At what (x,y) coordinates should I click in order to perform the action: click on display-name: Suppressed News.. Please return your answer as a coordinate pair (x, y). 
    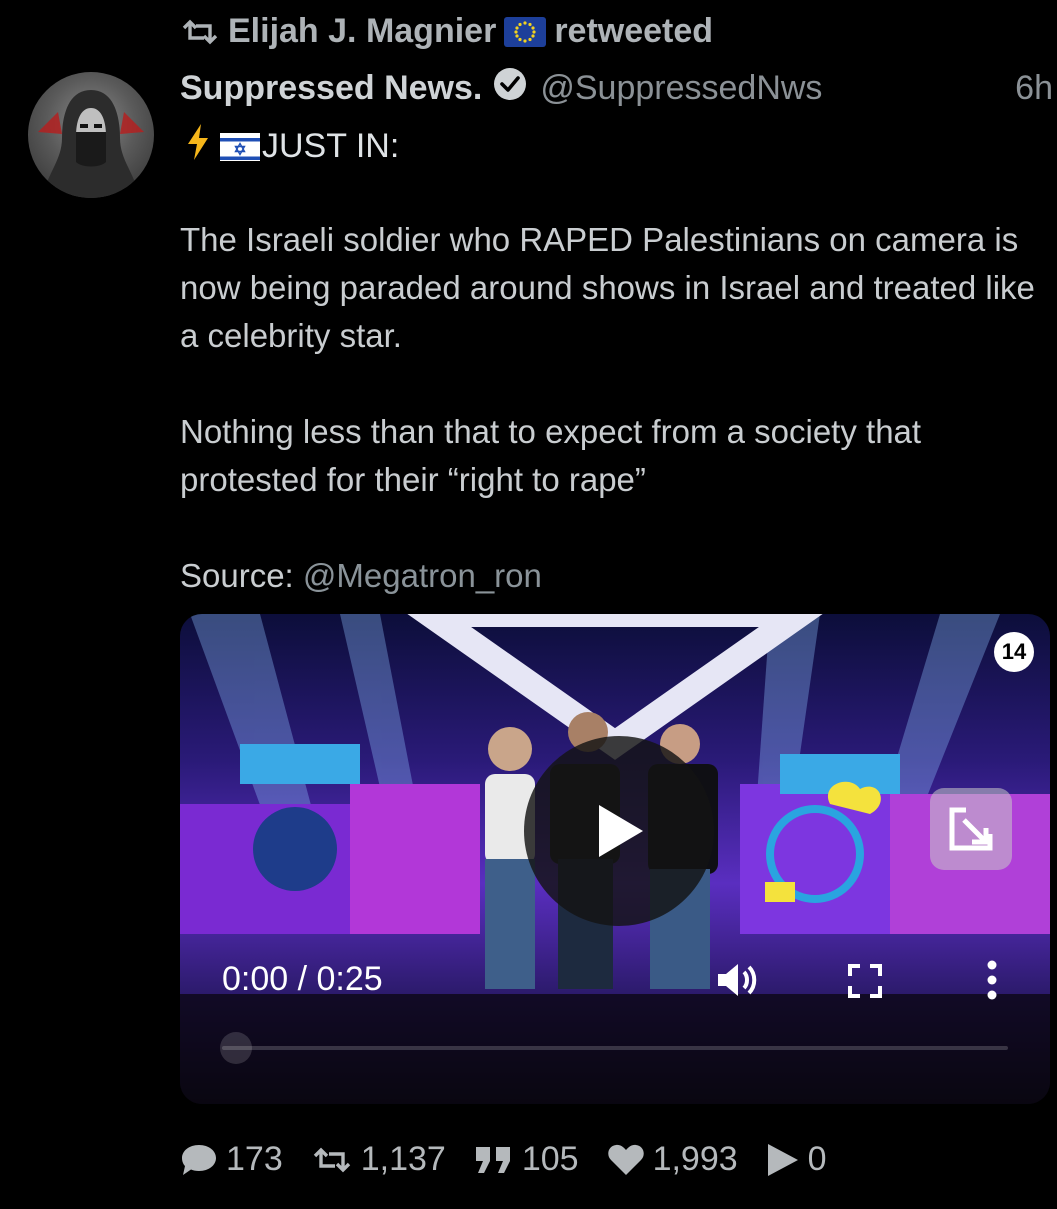
    Looking at the image, I should click on (331, 88).